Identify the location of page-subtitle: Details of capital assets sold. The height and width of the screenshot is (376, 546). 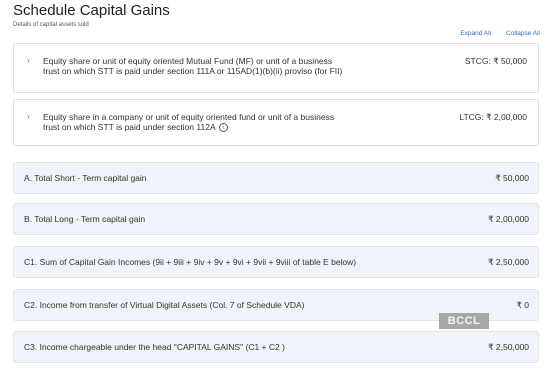
(51, 25).